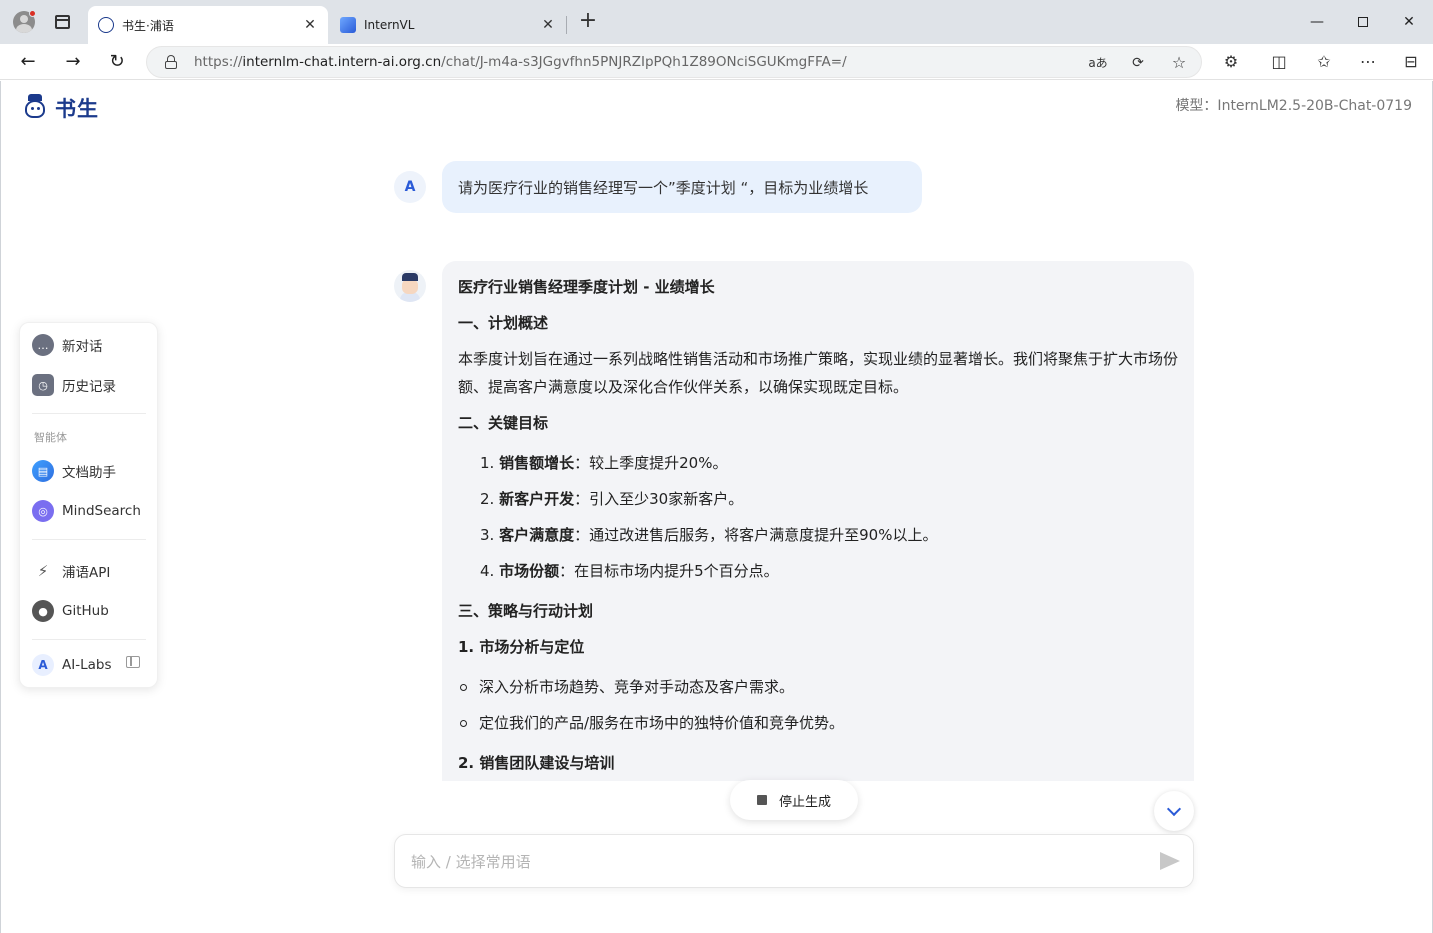  Describe the element at coordinates (448, 25) in the screenshot. I see `tab-internvl: InternVL ✕` at that location.